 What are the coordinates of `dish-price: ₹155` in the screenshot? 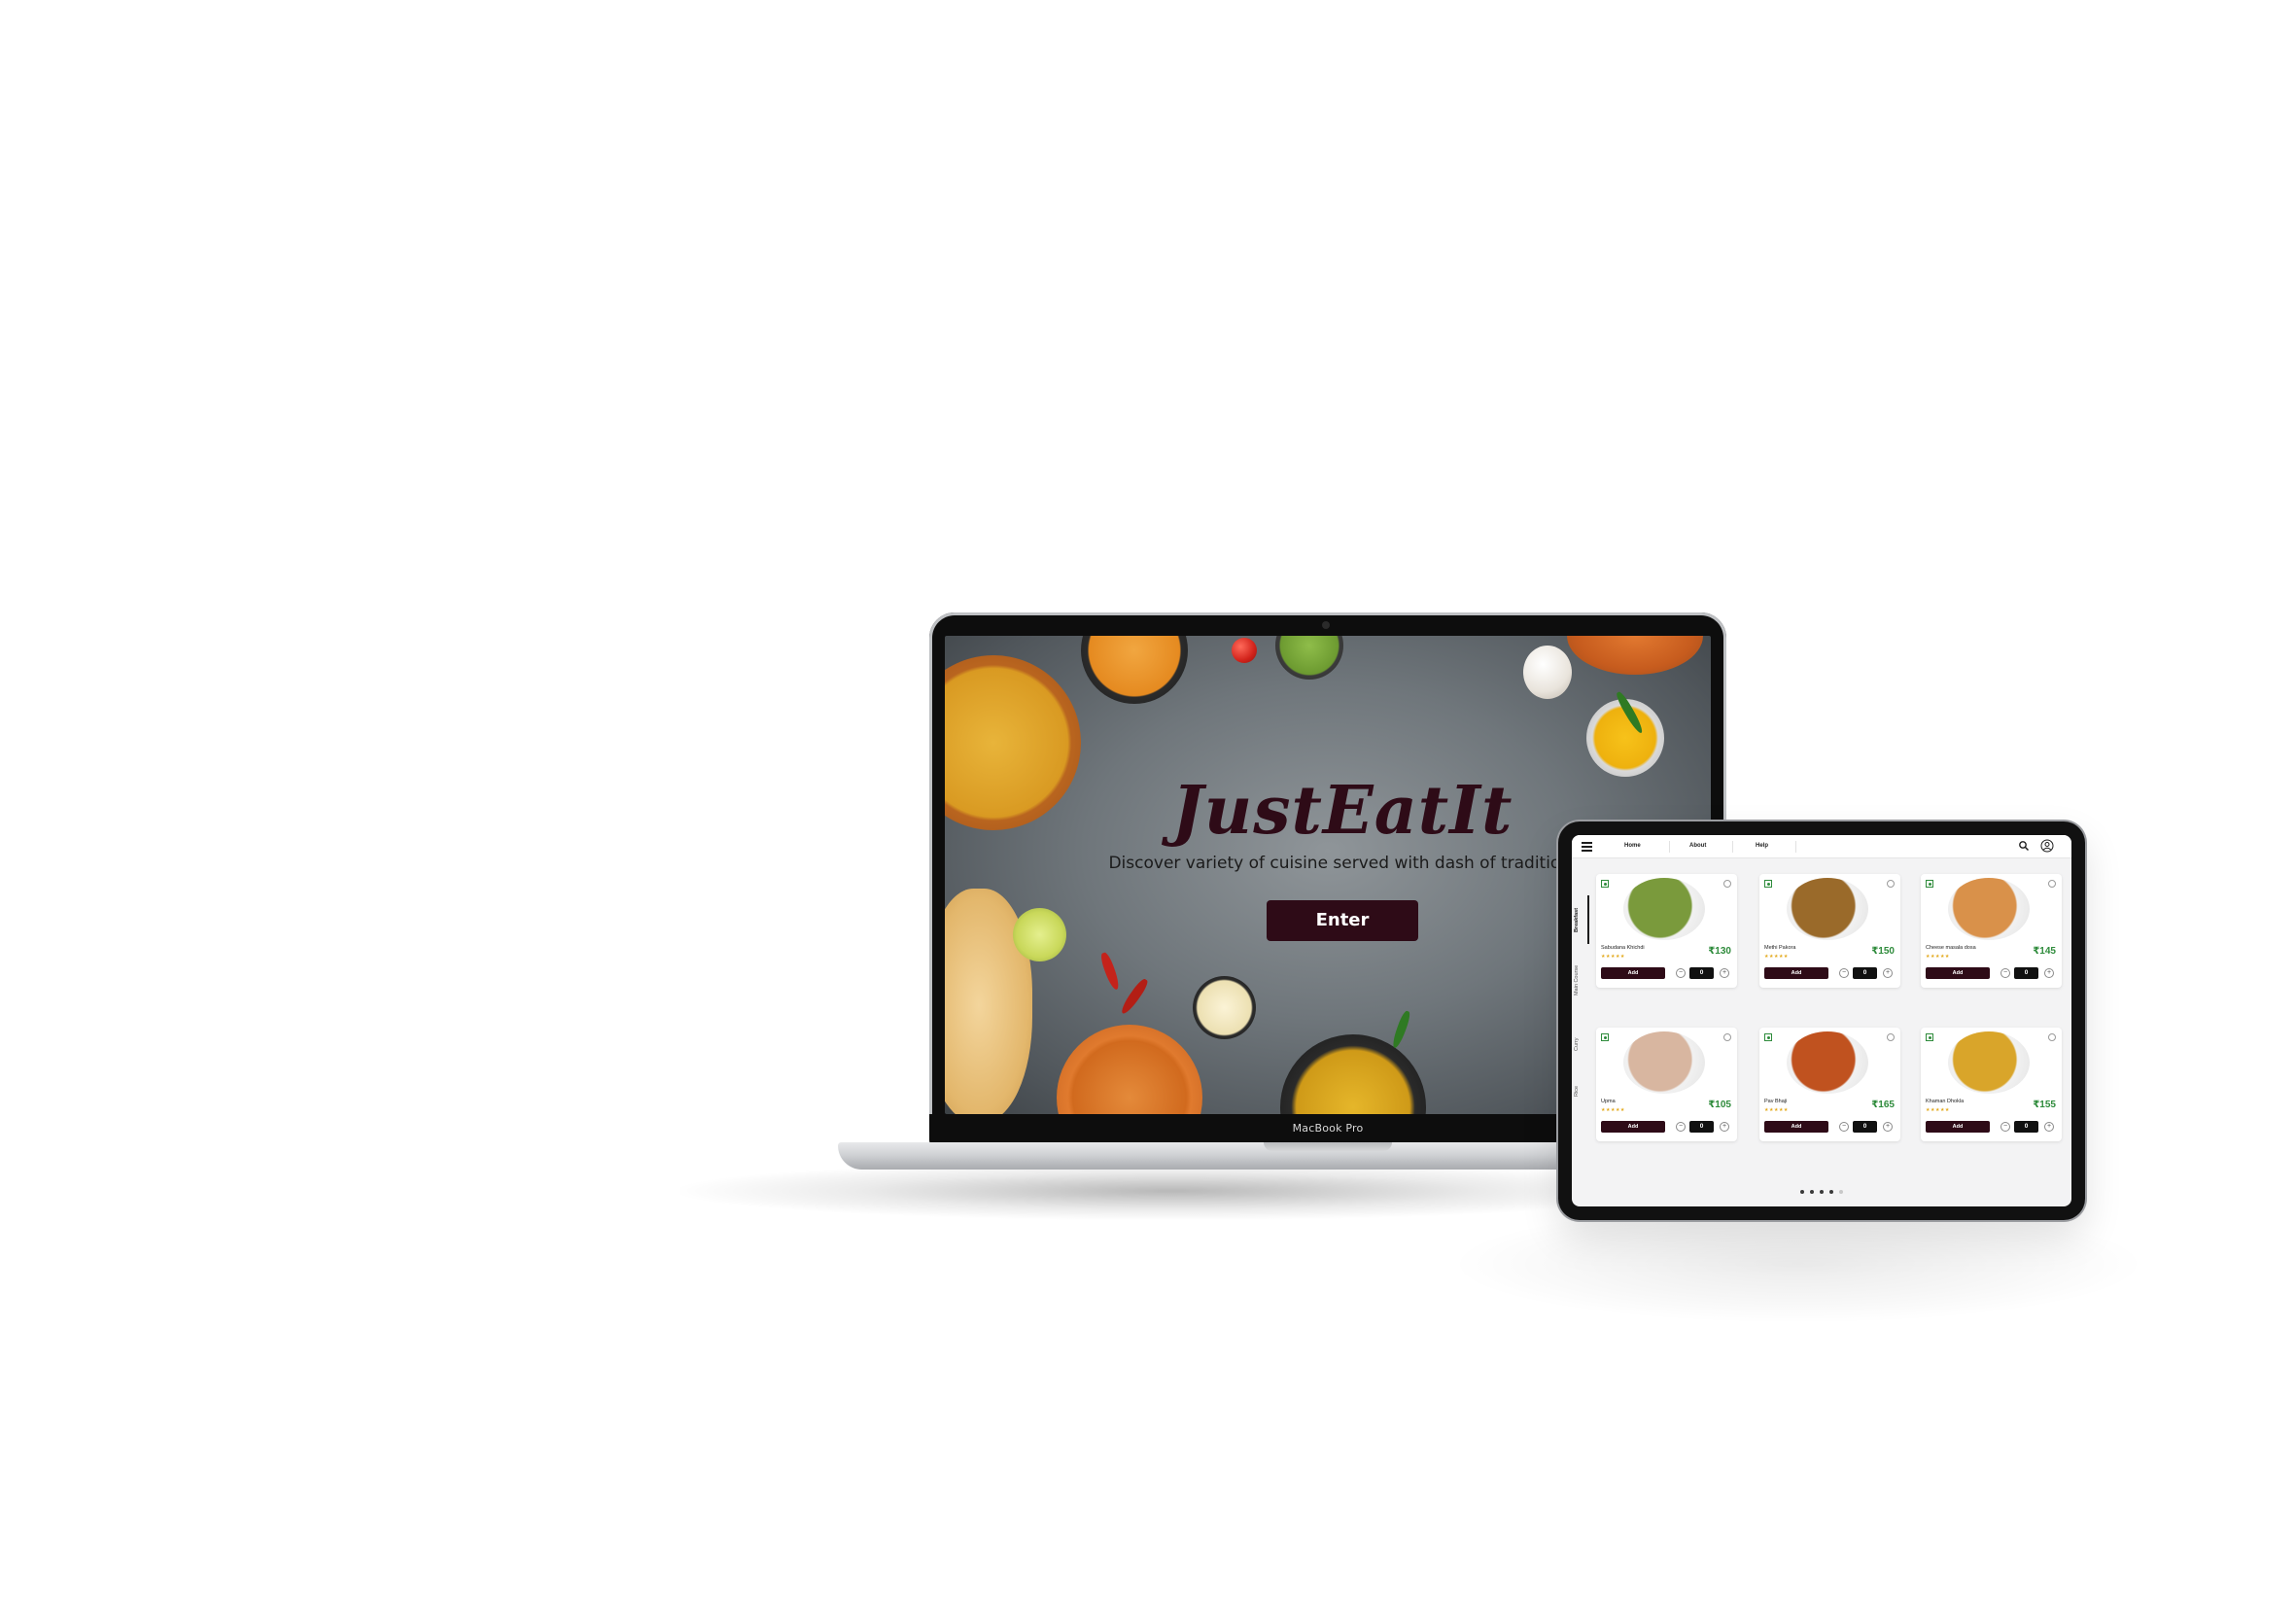 It's located at (2044, 1105).